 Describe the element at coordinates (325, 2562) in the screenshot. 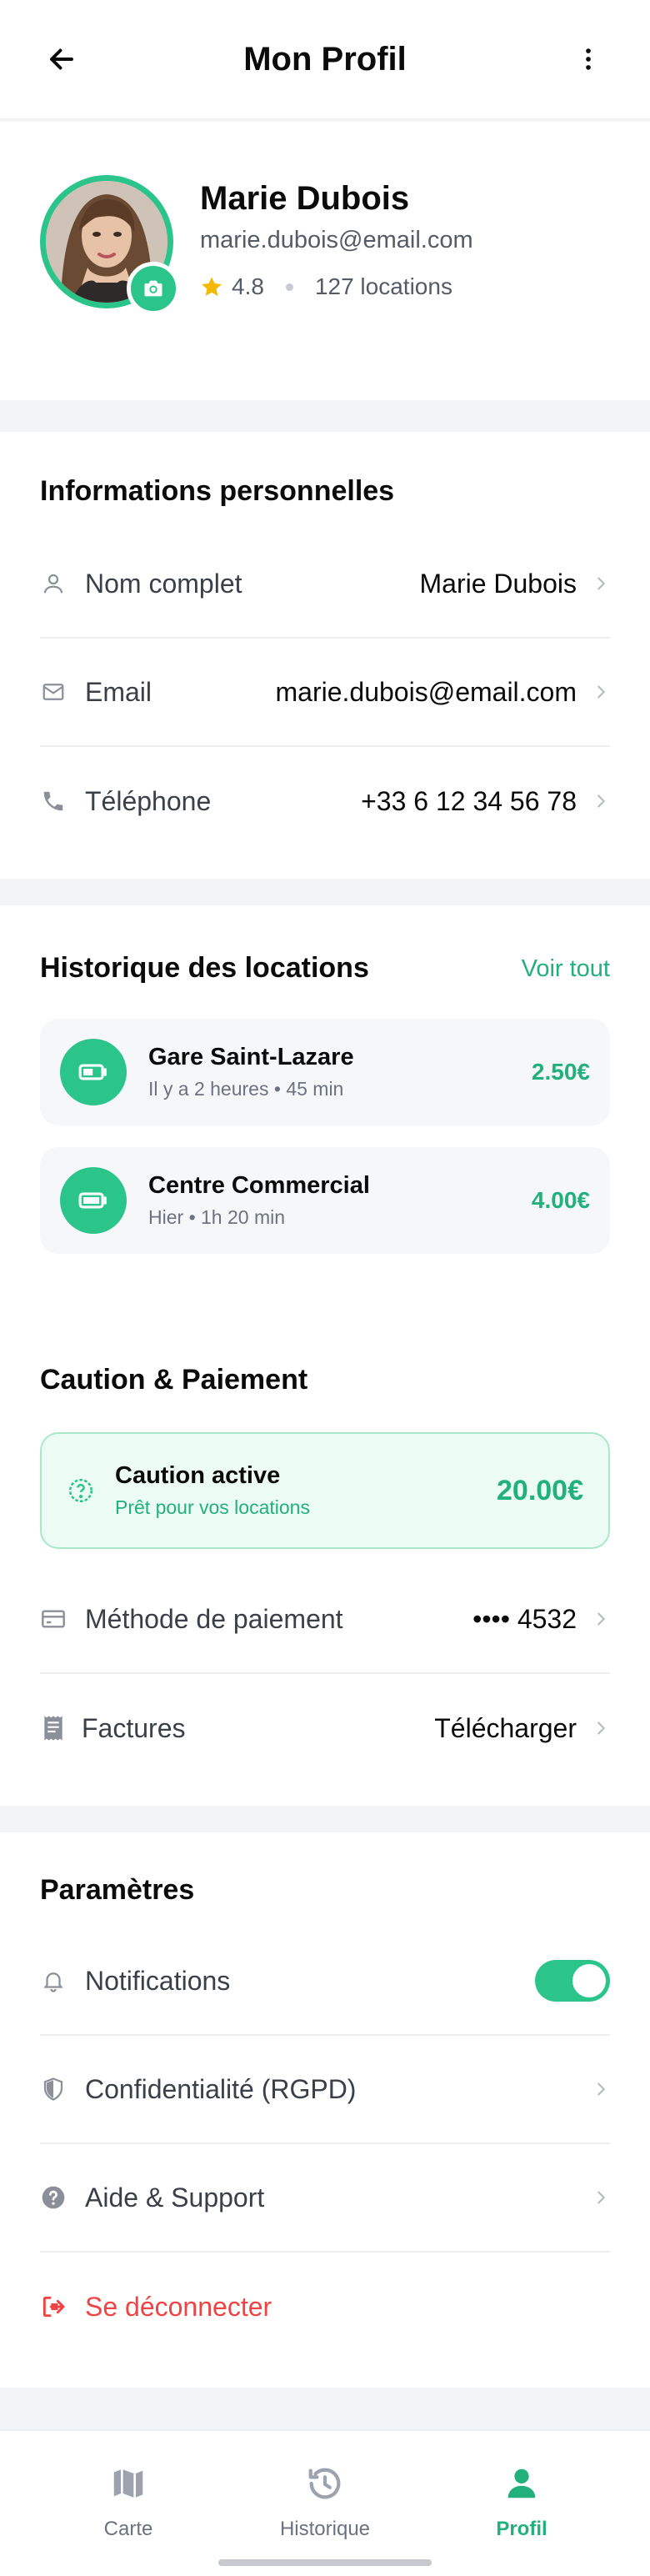

I see `home-indicator` at that location.